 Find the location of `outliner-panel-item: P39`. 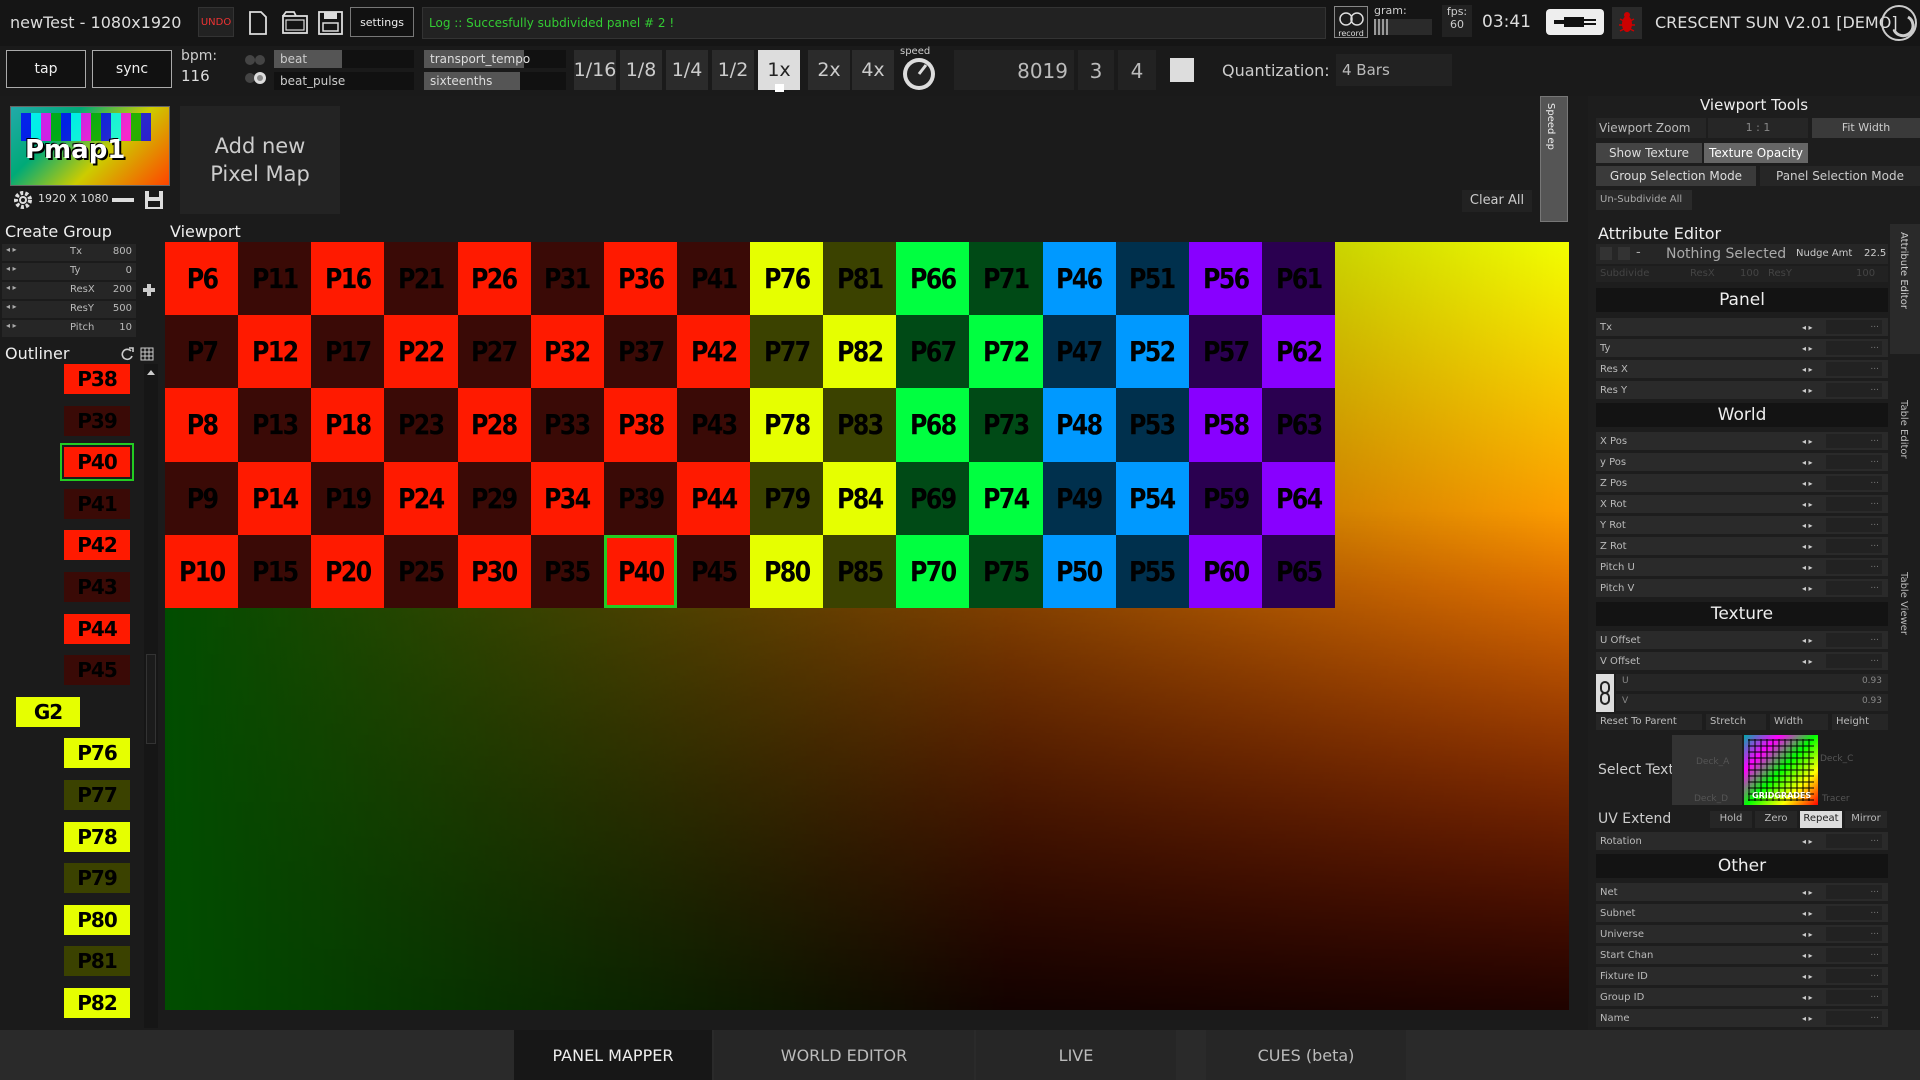

outliner-panel-item: P39 is located at coordinates (97, 420).